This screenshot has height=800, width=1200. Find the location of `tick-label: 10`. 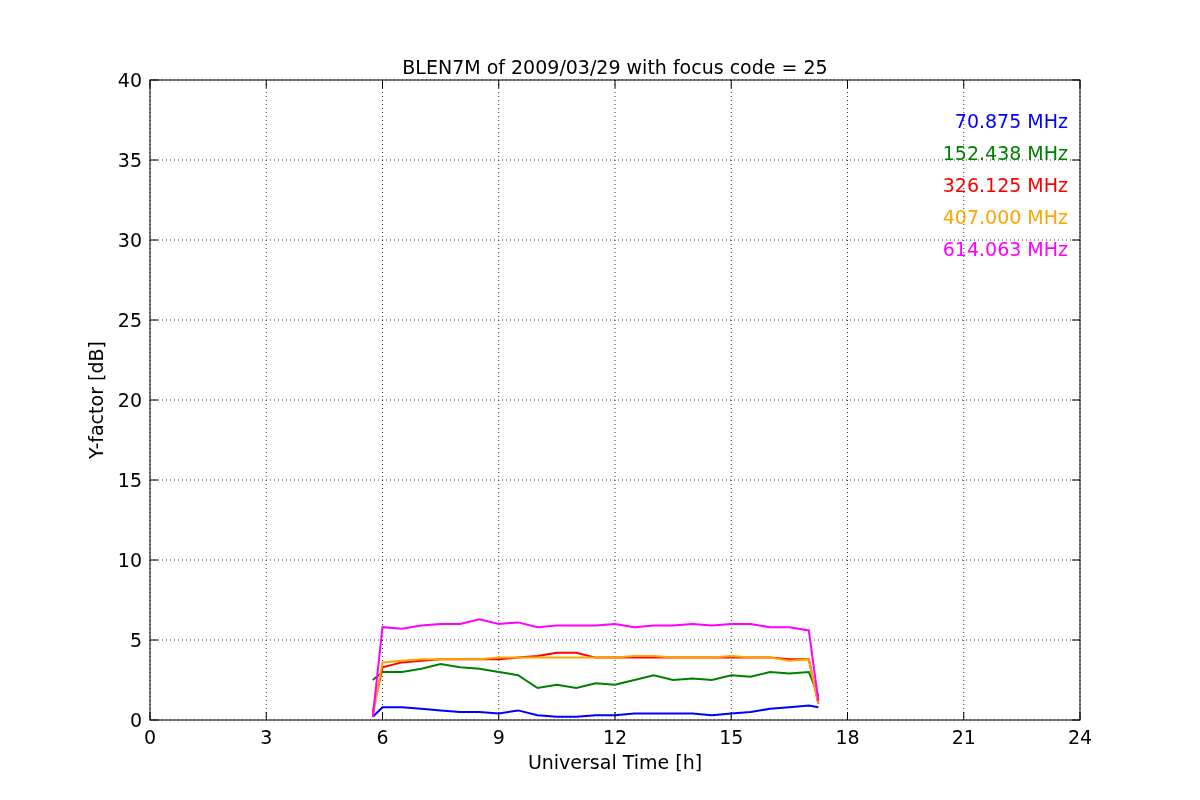

tick-label: 10 is located at coordinates (129, 560).